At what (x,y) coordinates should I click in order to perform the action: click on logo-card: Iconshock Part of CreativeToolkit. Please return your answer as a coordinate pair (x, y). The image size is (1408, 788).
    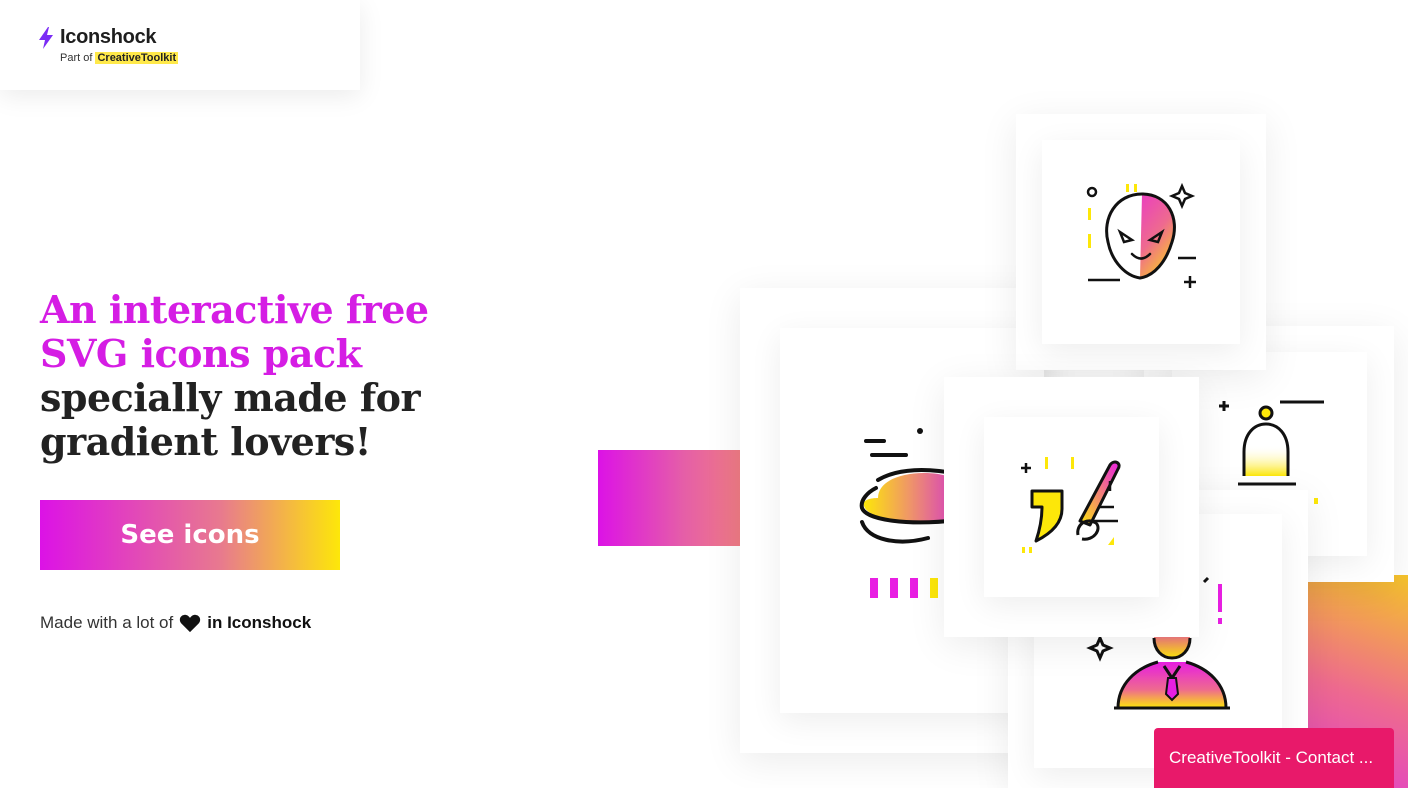
    Looking at the image, I should click on (180, 45).